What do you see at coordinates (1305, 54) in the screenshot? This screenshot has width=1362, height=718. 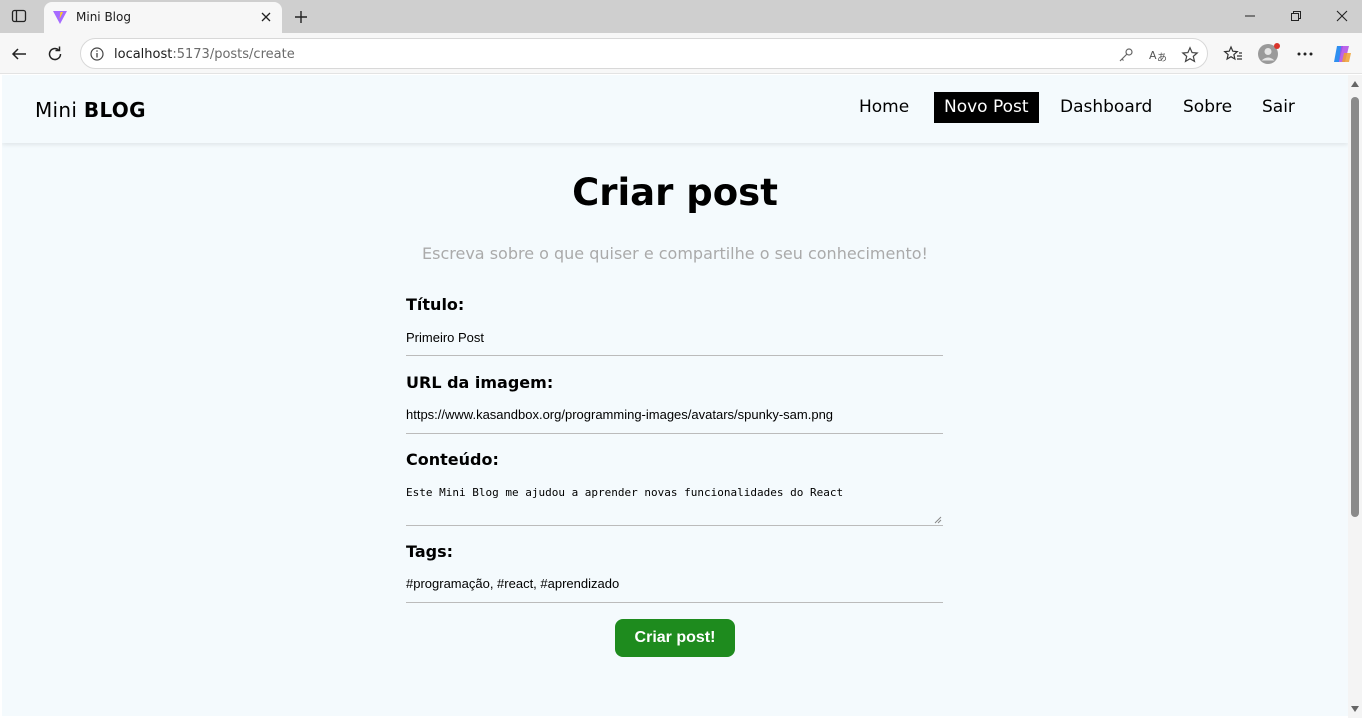 I see `more-icon` at bounding box center [1305, 54].